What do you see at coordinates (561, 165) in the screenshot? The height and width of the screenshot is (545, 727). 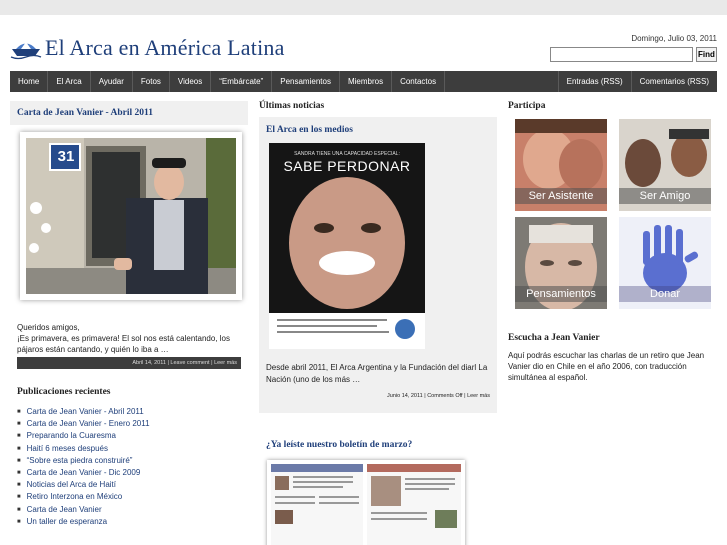 I see `ser-asistente-tile: Ser Asistente` at bounding box center [561, 165].